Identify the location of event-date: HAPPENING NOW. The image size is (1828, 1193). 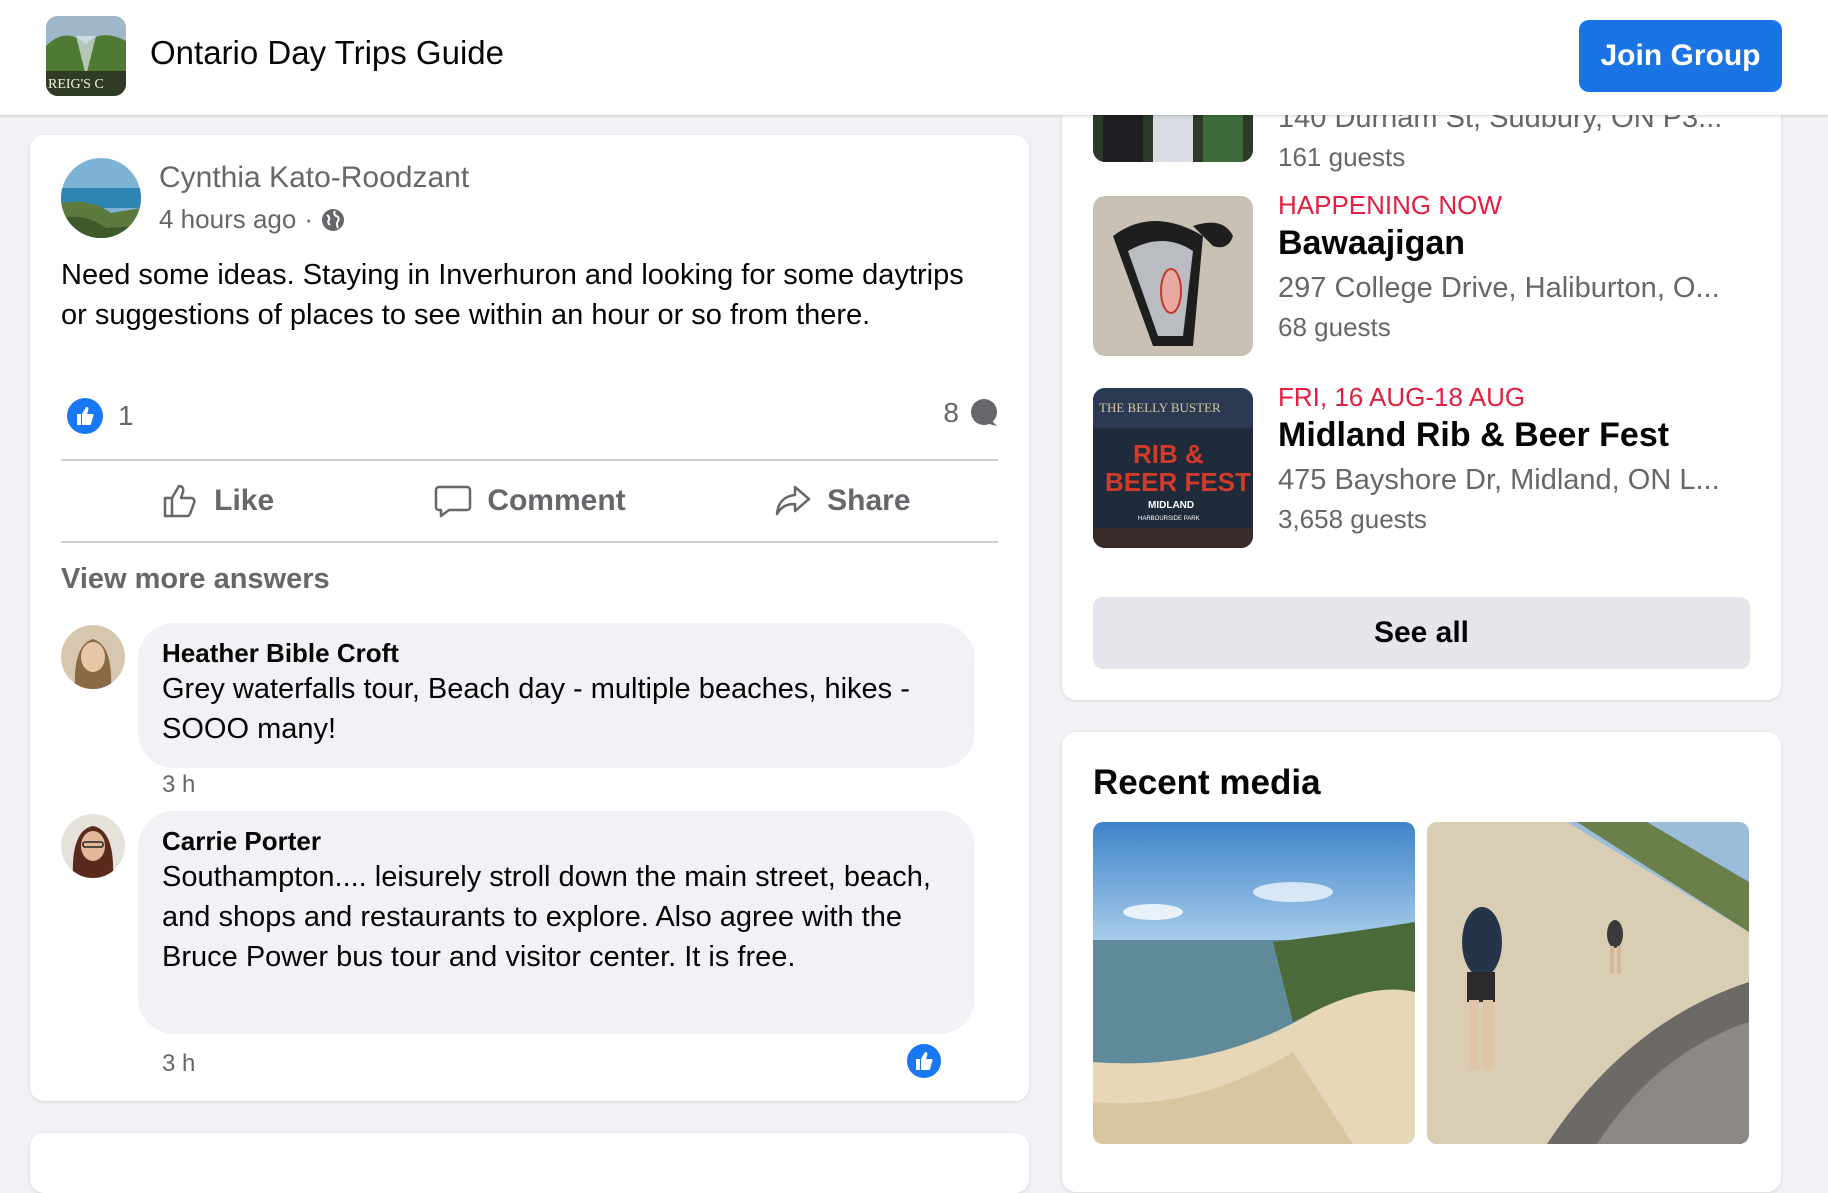
(1390, 205).